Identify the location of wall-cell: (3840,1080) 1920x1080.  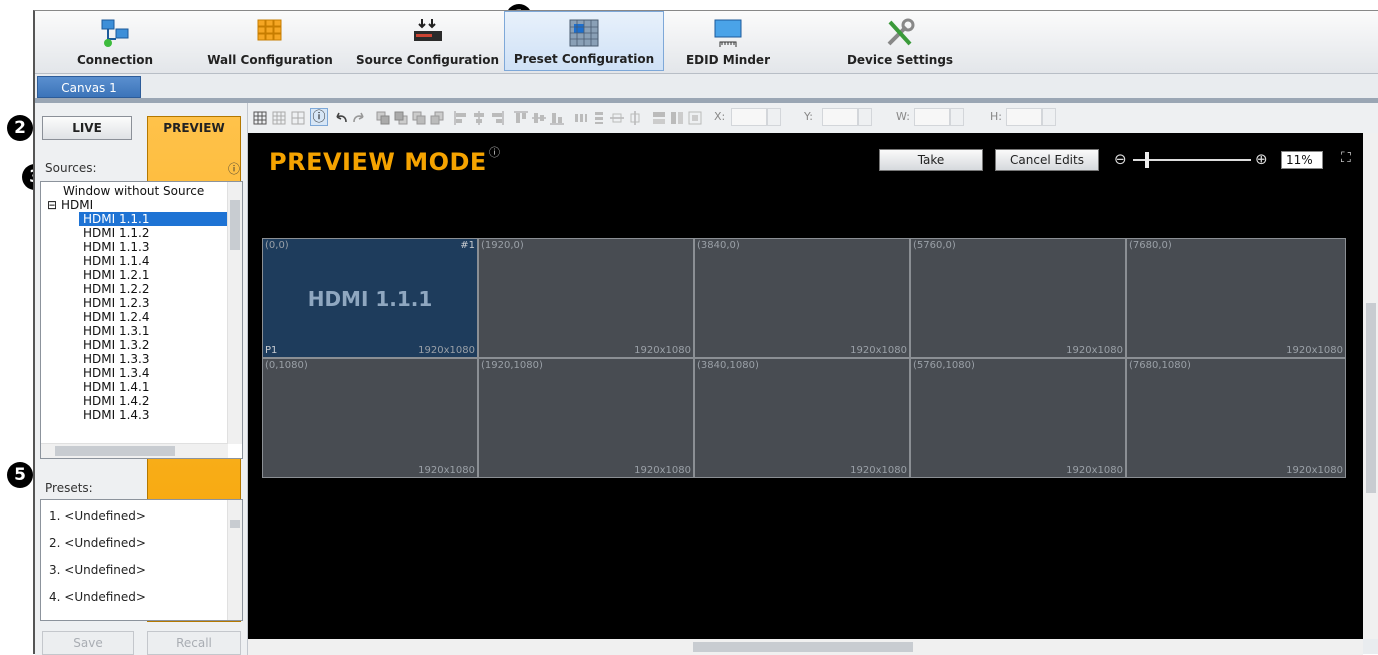
(802, 418).